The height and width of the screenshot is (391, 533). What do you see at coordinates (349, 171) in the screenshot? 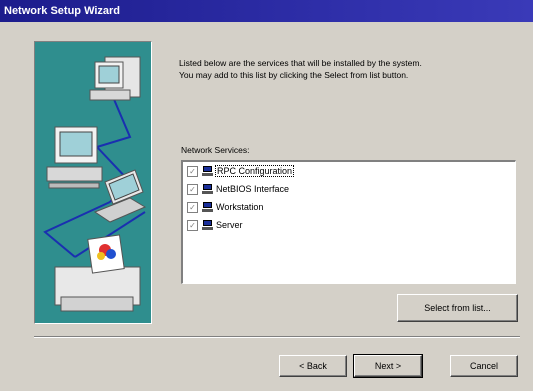
I see `list-item-rpc-configuration: ✓ RPC Configuration` at bounding box center [349, 171].